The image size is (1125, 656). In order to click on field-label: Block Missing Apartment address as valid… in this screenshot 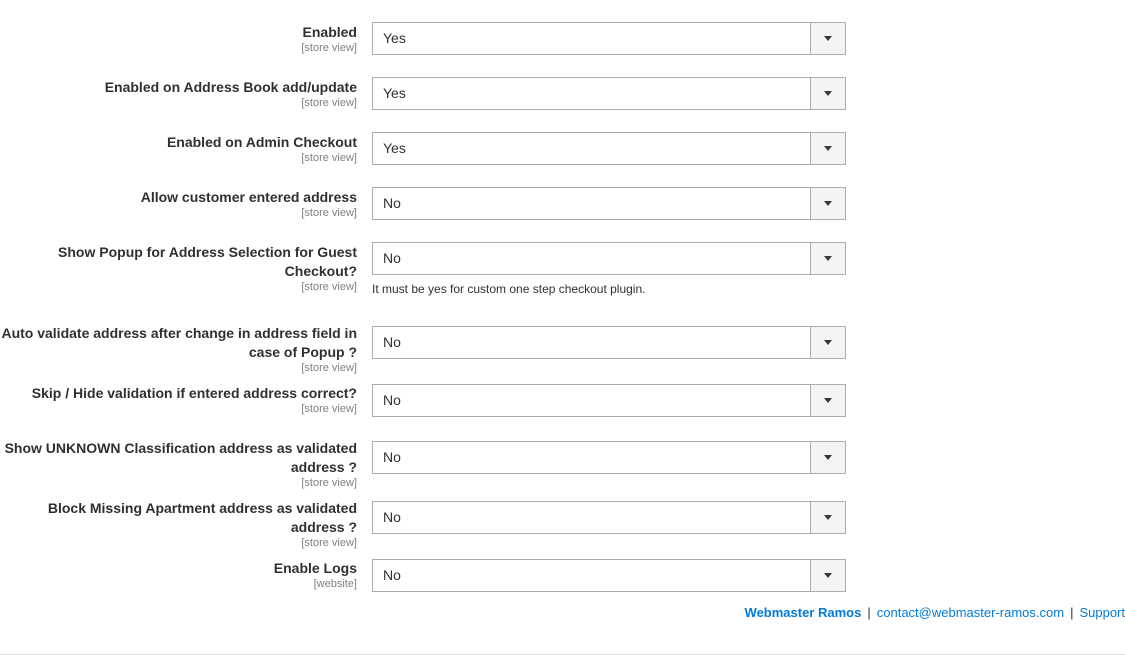, I will do `click(178, 524)`.